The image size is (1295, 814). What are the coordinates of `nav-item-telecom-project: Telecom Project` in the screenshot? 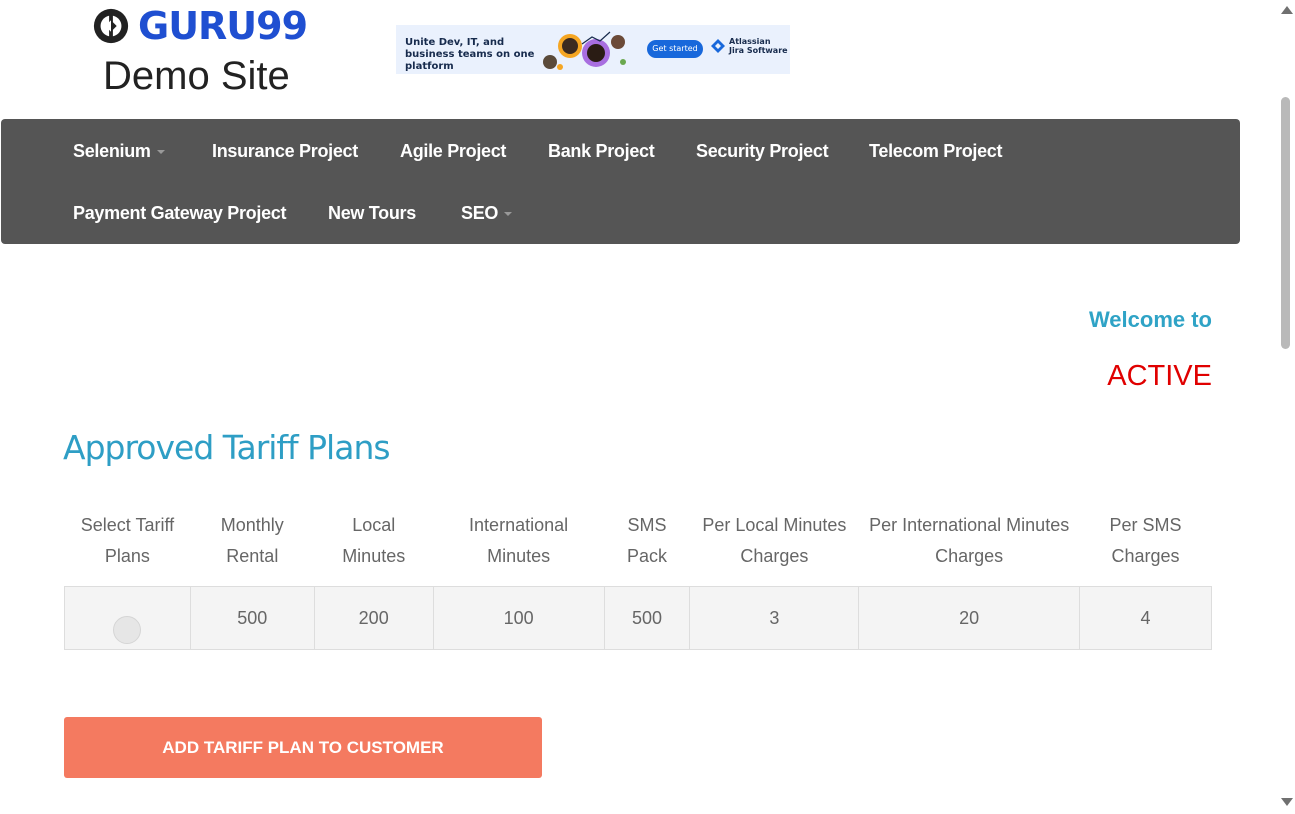 It's located at (936, 151).